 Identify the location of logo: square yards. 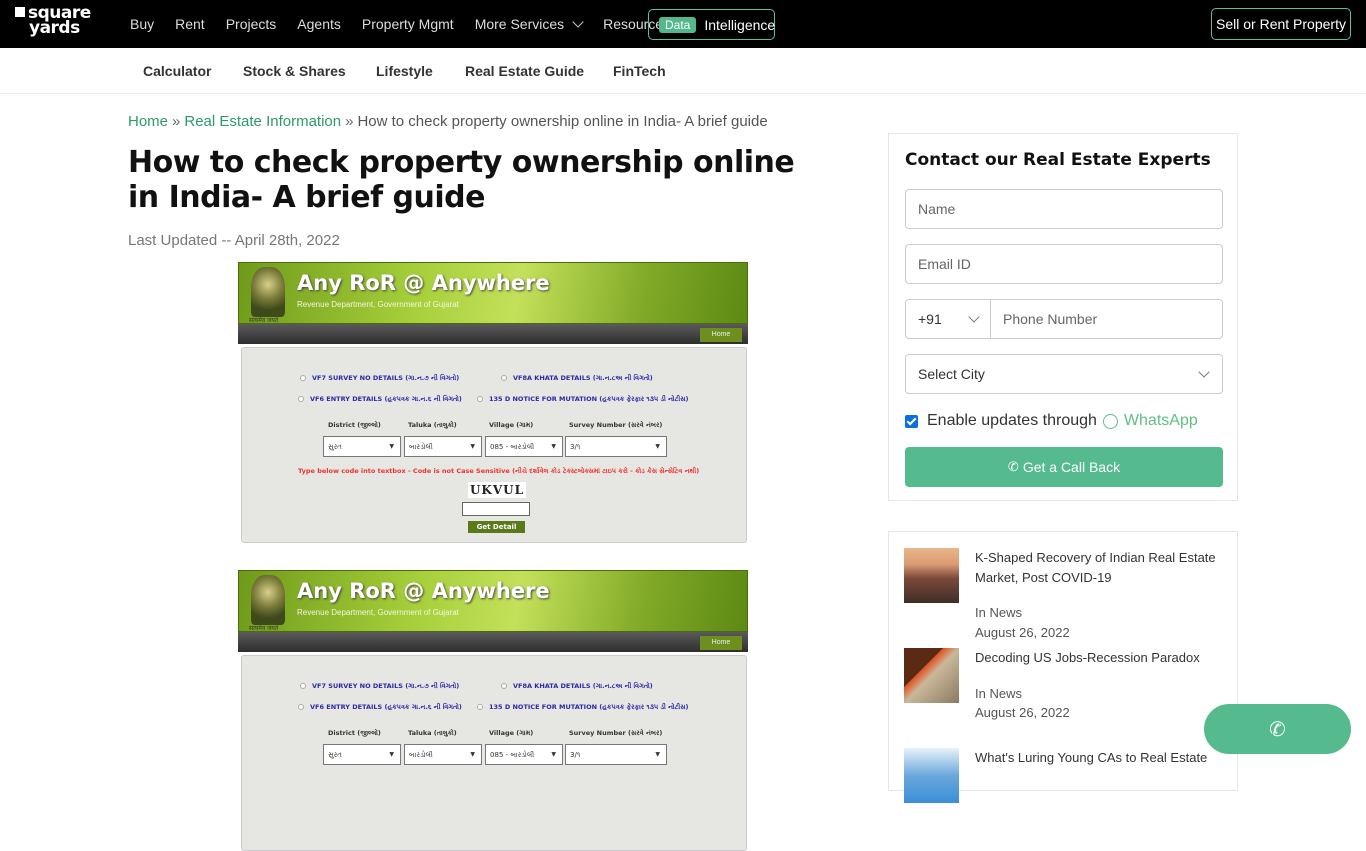
(53, 21).